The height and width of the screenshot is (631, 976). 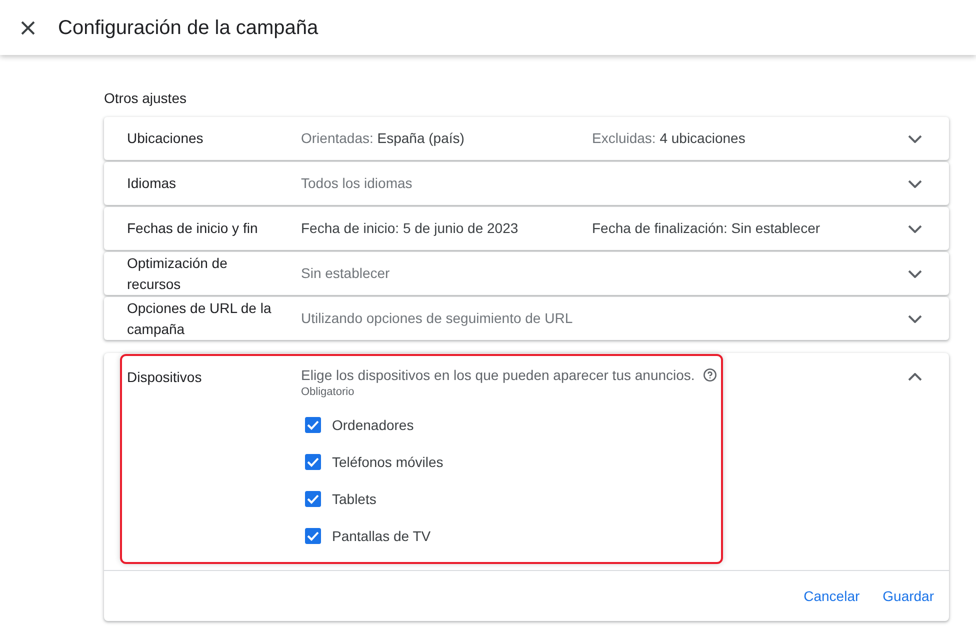 I want to click on checkbox-label: Pantallas de TV, so click(x=381, y=536).